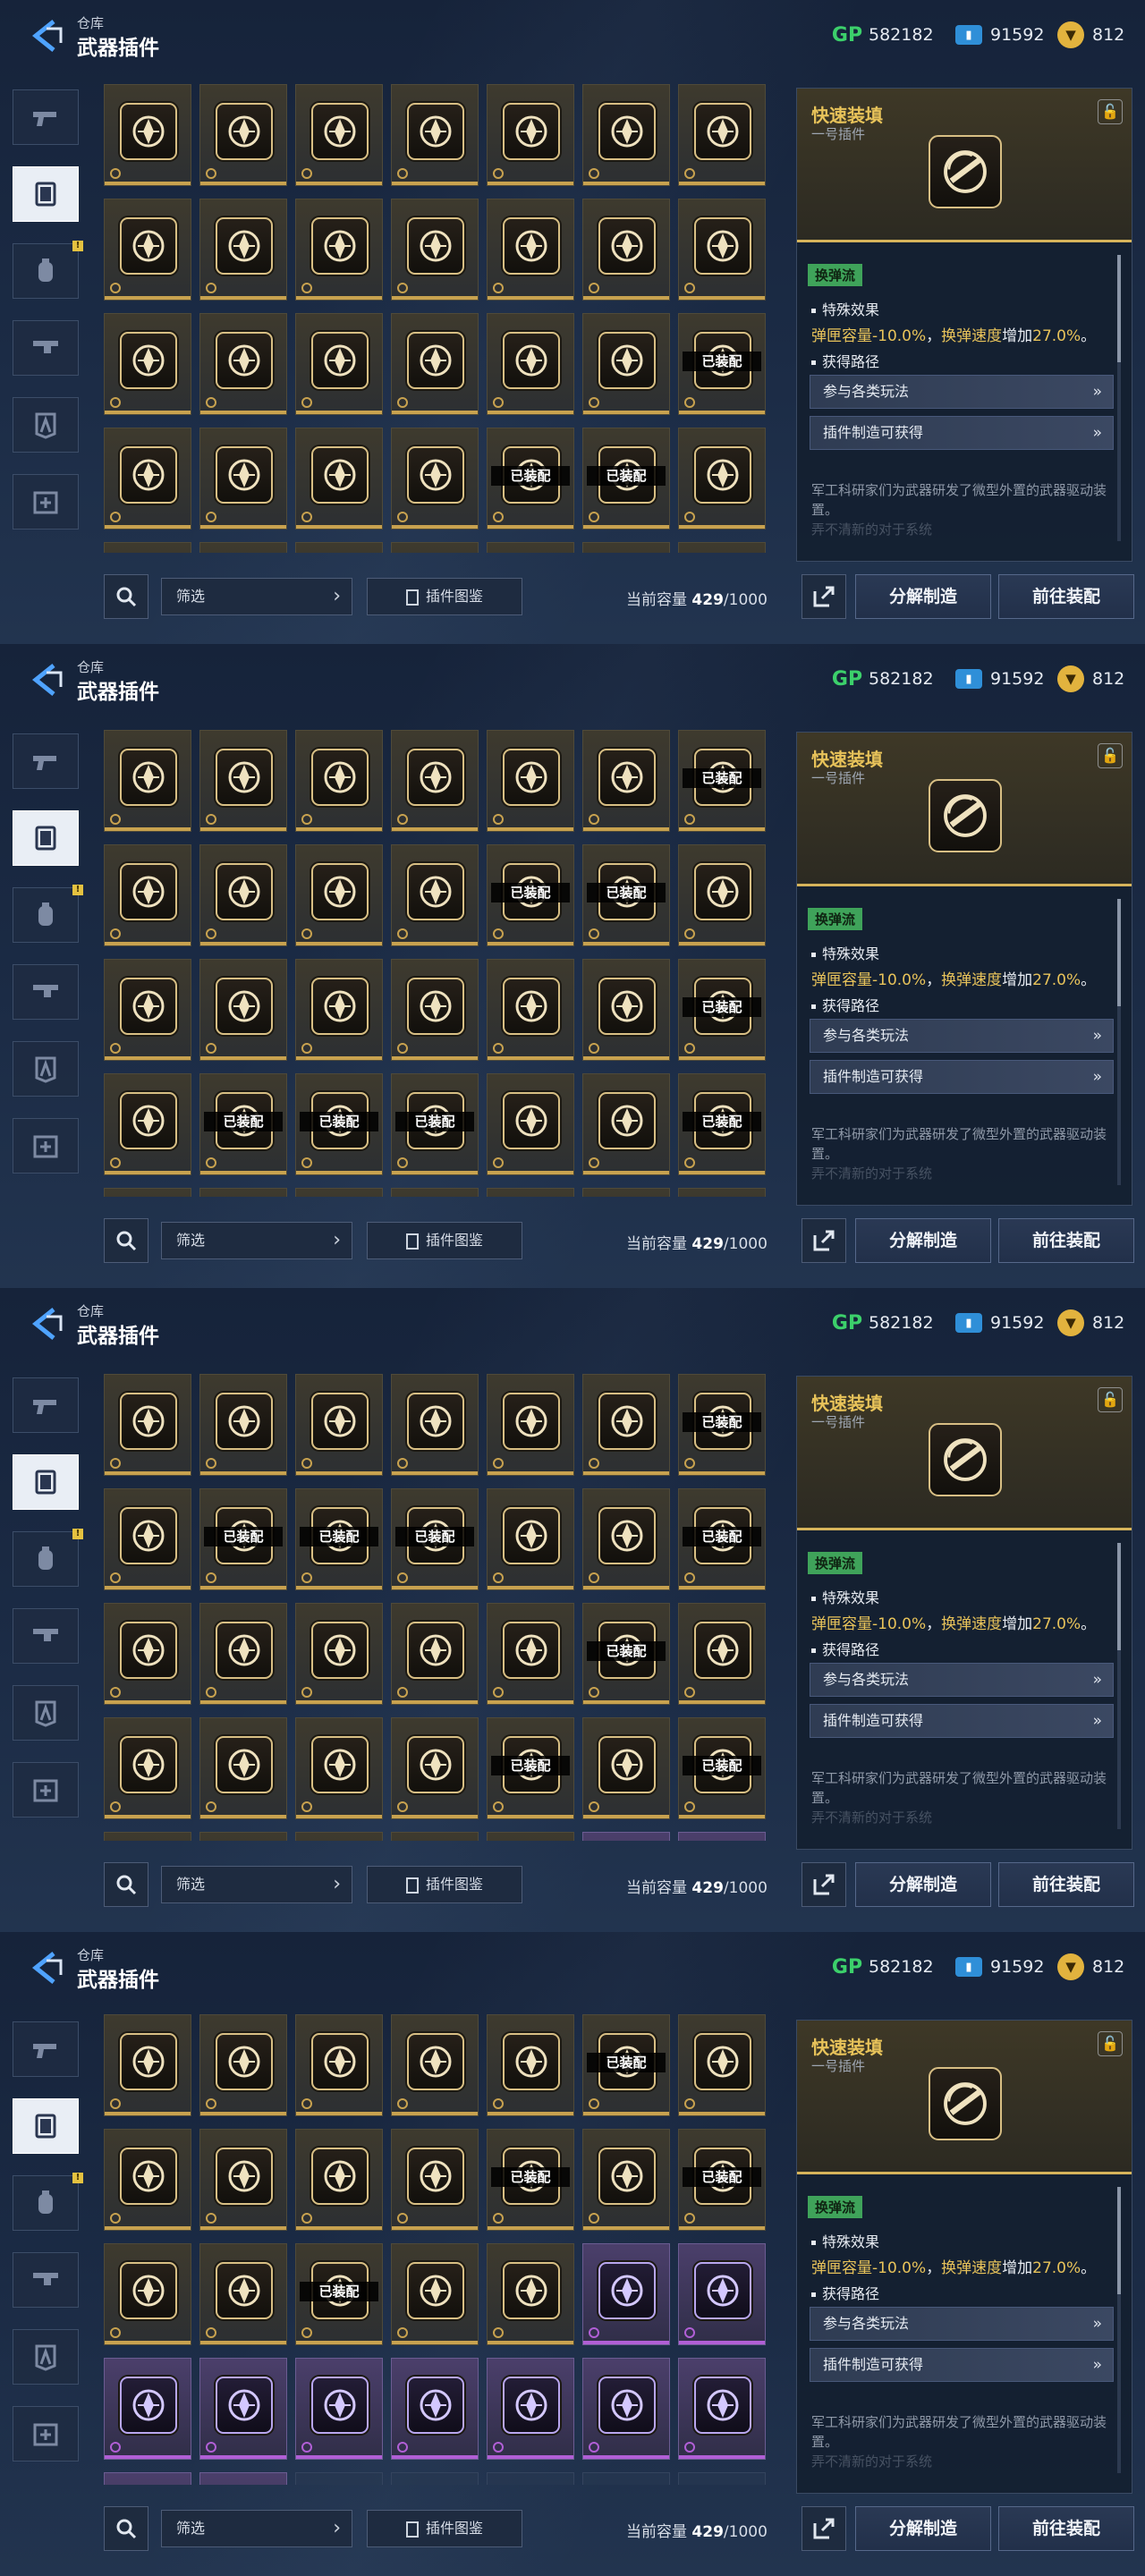 The height and width of the screenshot is (2576, 1145). I want to click on search-button, so click(126, 596).